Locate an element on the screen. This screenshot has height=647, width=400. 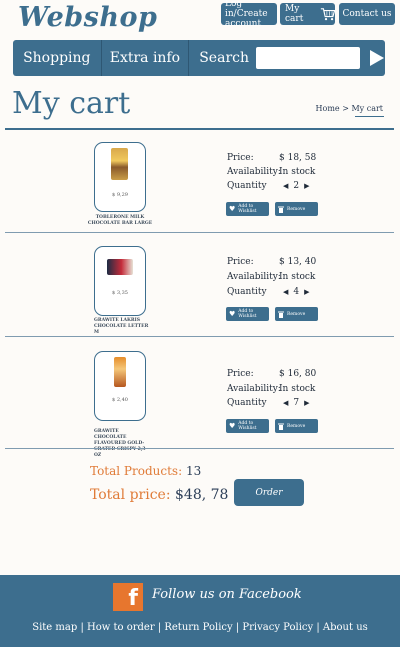
search-area: Search is located at coordinates (287, 58).